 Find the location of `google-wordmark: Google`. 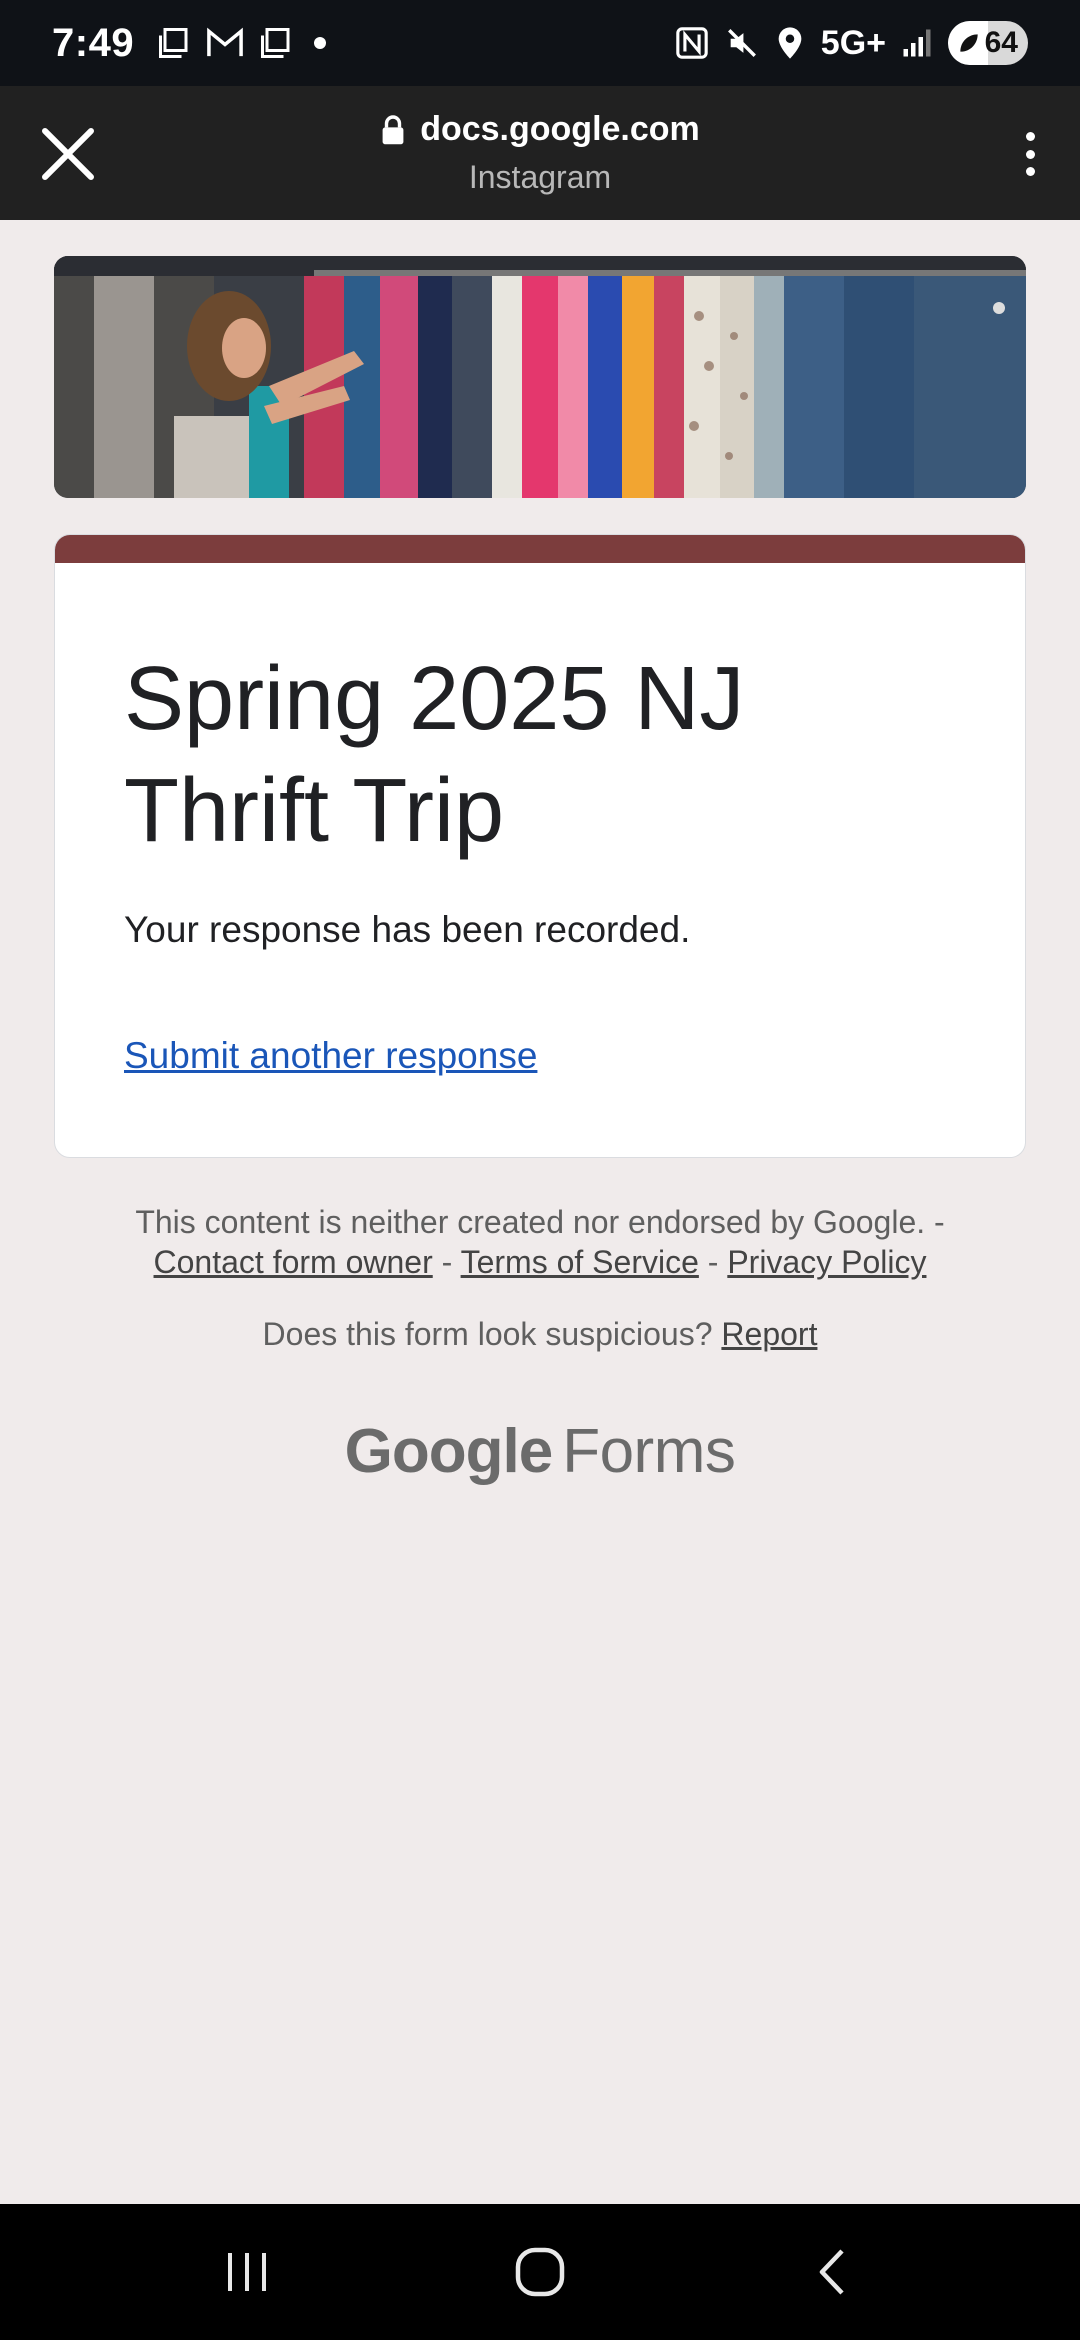

google-wordmark: Google is located at coordinates (449, 1451).